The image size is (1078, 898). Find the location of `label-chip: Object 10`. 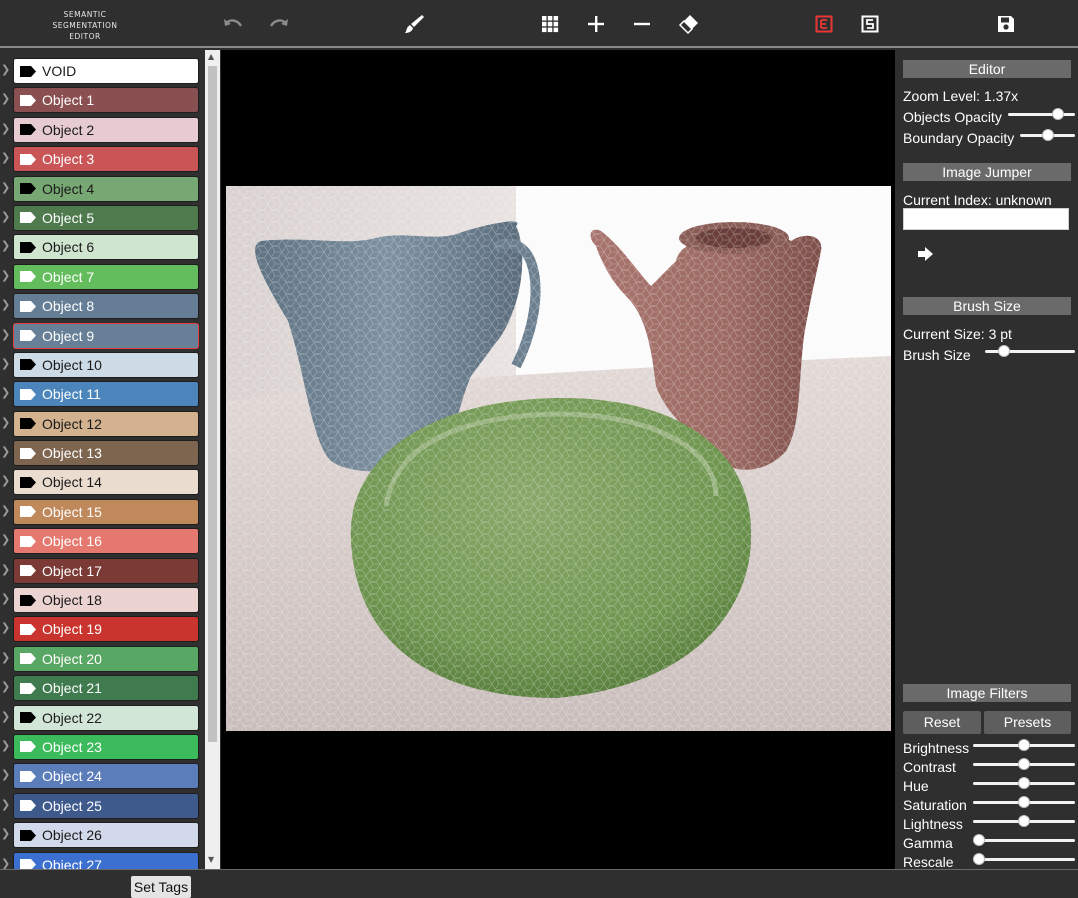

label-chip: Object 10 is located at coordinates (106, 364).